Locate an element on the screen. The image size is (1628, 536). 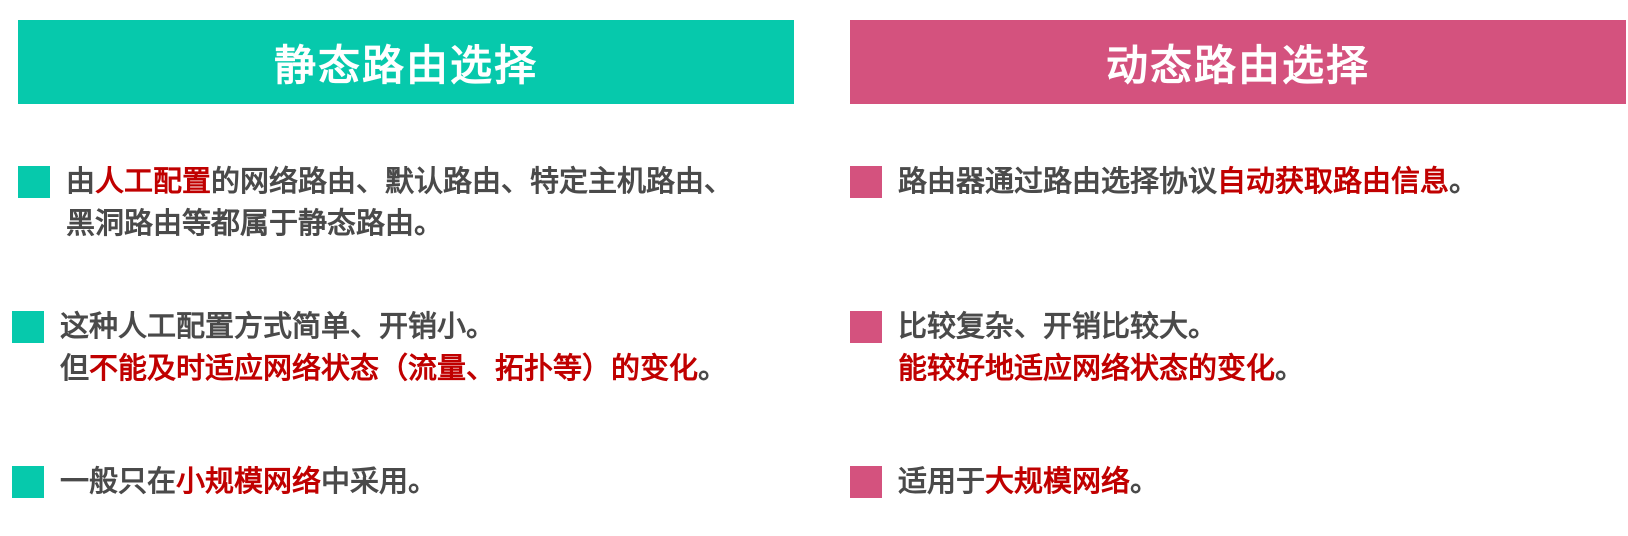
dynamic-bullet-2-text: 比较复杂、开销比较大。 能较好地适应网络状态的变化。 is located at coordinates (1101, 347).